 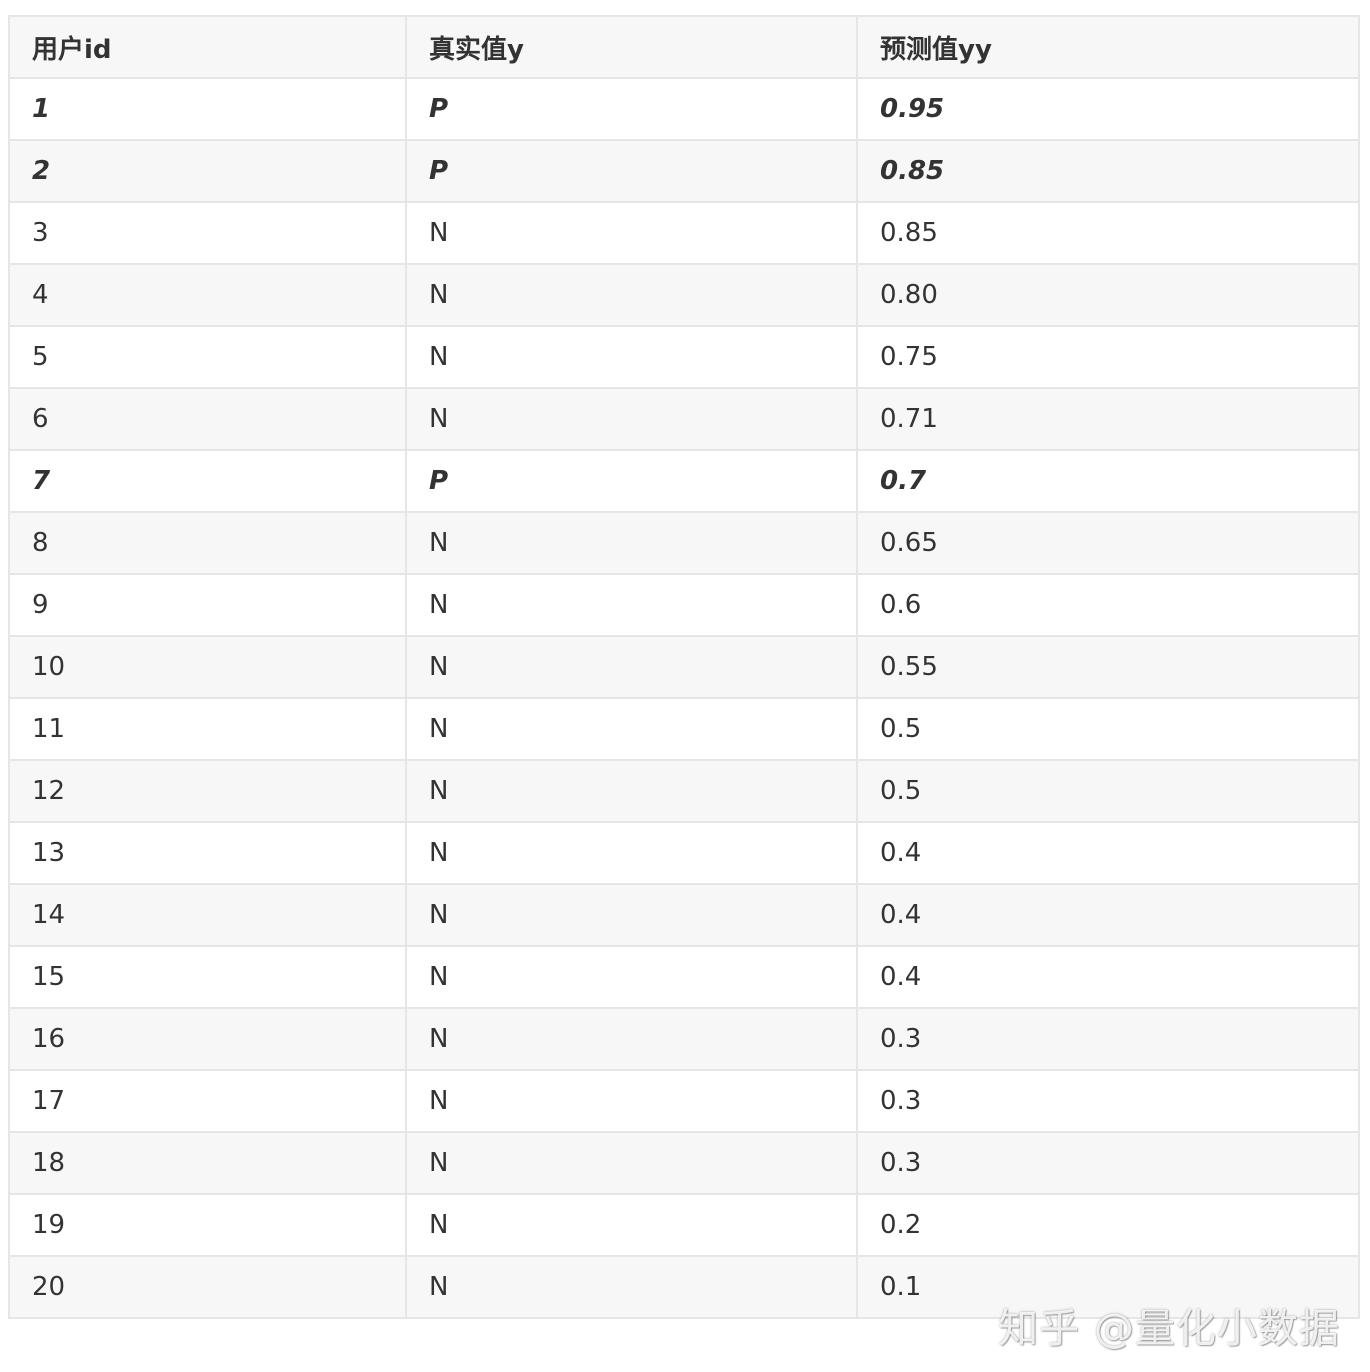 I want to click on cell-user-id: 7, so click(x=207, y=481).